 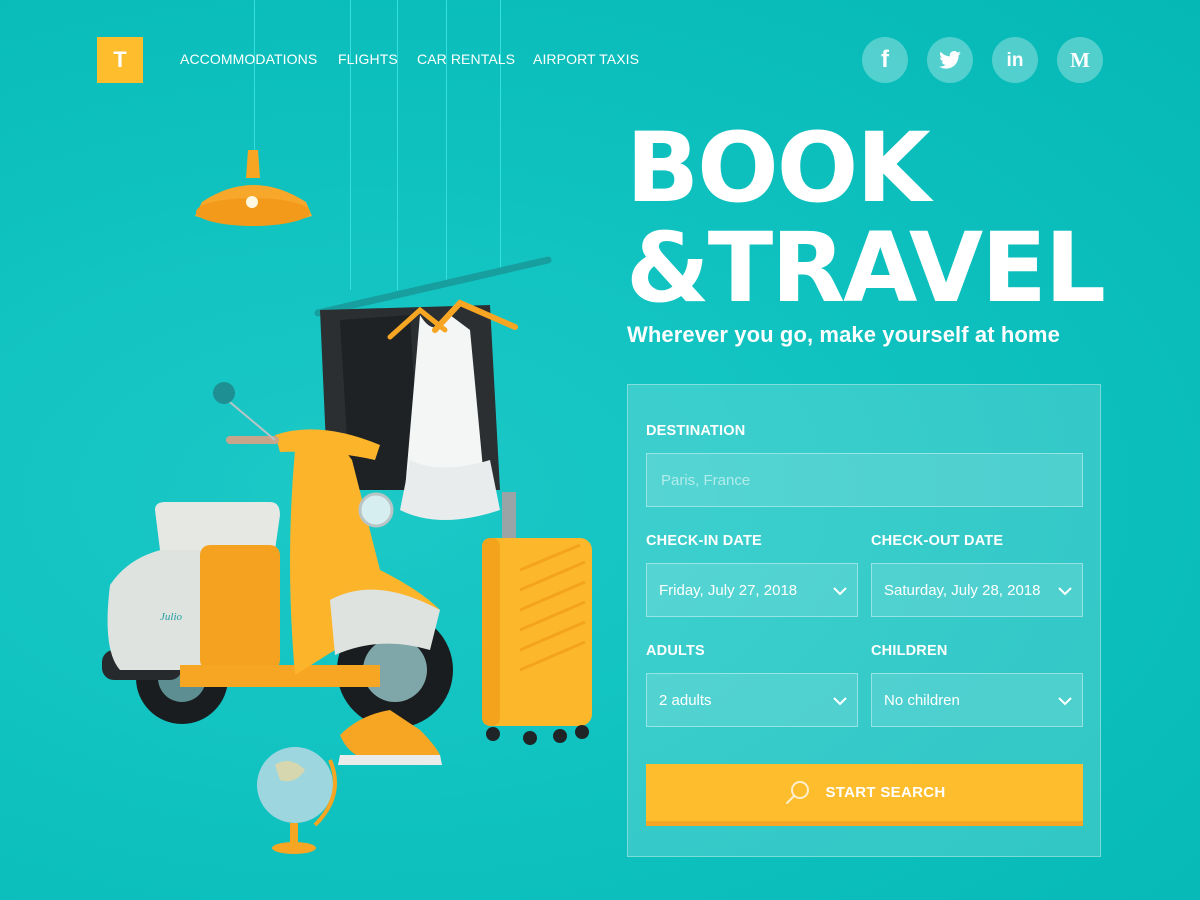 What do you see at coordinates (937, 541) in the screenshot?
I see `checkout-label: CHECK-OUT DATE` at bounding box center [937, 541].